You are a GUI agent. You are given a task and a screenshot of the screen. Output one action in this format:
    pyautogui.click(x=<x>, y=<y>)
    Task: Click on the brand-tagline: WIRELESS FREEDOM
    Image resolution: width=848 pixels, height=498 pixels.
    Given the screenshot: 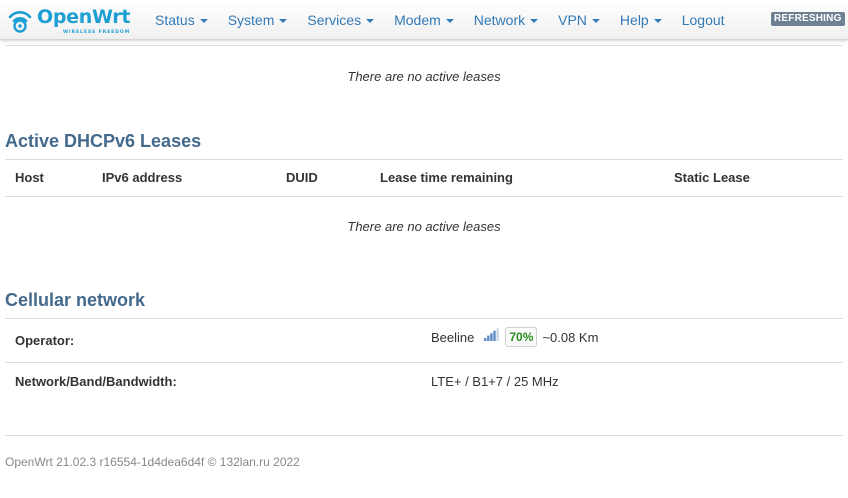 What is the action you would take?
    pyautogui.click(x=97, y=32)
    